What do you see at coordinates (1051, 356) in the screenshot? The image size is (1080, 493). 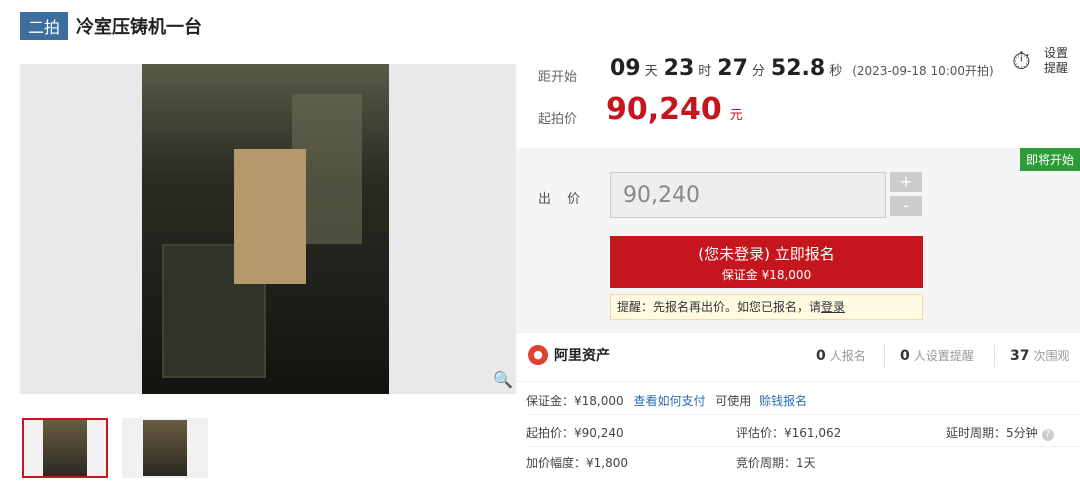 I see `view-count-label: 次围观` at bounding box center [1051, 356].